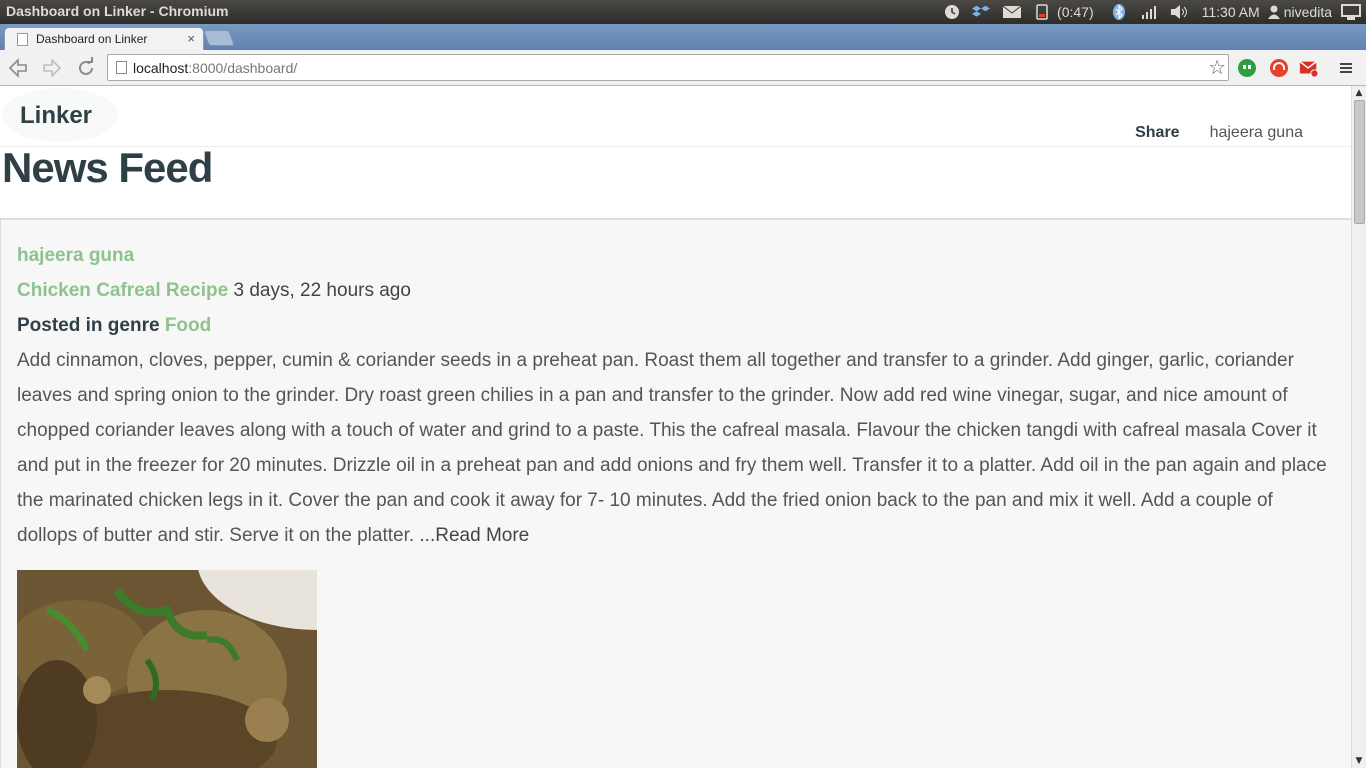 This screenshot has height=768, width=1366. I want to click on back-button, so click(18, 68).